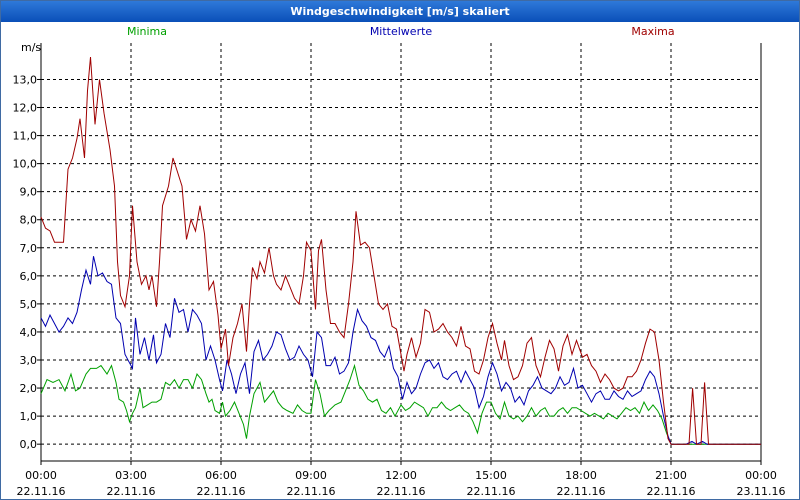  What do you see at coordinates (761, 491) in the screenshot?
I see `x-tick-date: 23.11.16` at bounding box center [761, 491].